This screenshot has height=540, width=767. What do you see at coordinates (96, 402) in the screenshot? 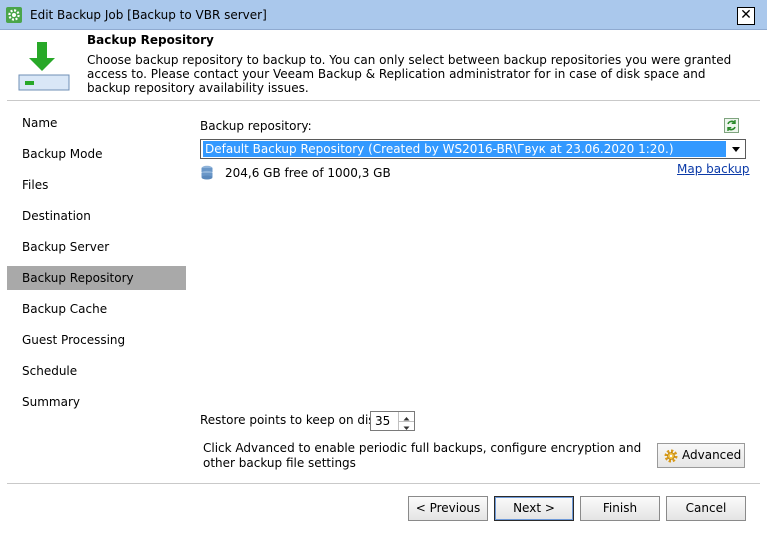
I see `sidebar-item-summary: Summary` at bounding box center [96, 402].